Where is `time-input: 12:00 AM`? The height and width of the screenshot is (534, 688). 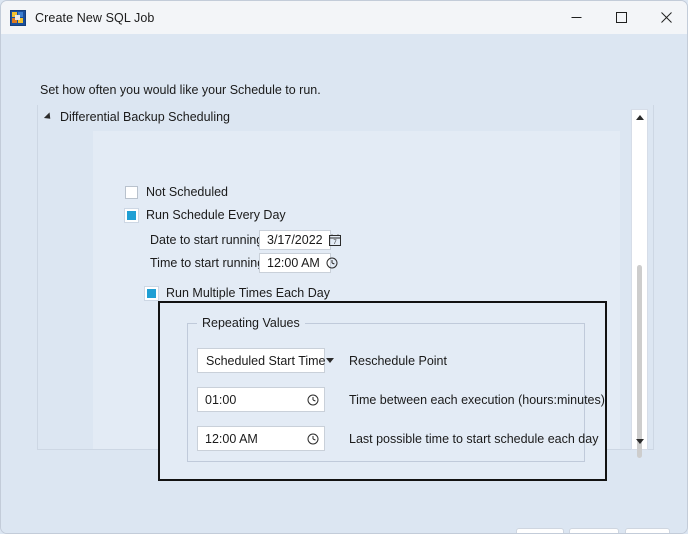
time-input: 12:00 AM is located at coordinates (298, 263).